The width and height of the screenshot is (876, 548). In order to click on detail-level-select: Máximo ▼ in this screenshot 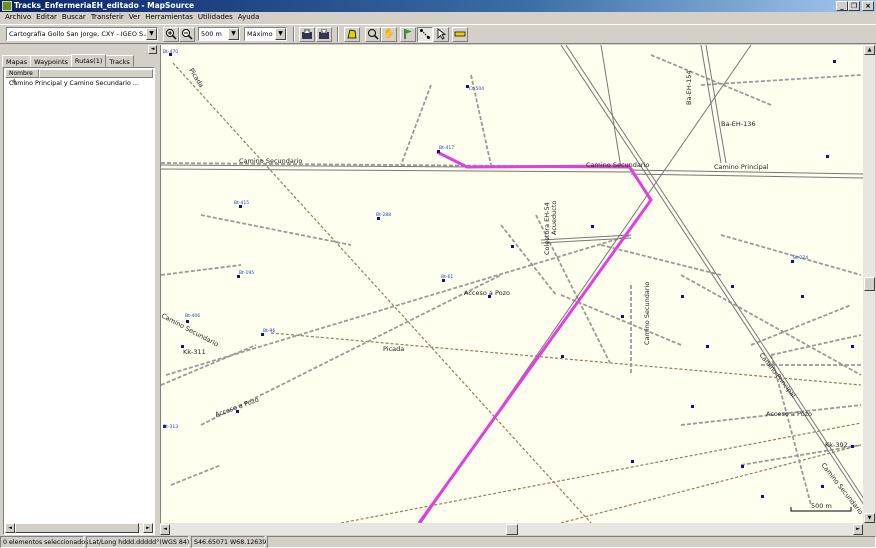, I will do `click(265, 34)`.